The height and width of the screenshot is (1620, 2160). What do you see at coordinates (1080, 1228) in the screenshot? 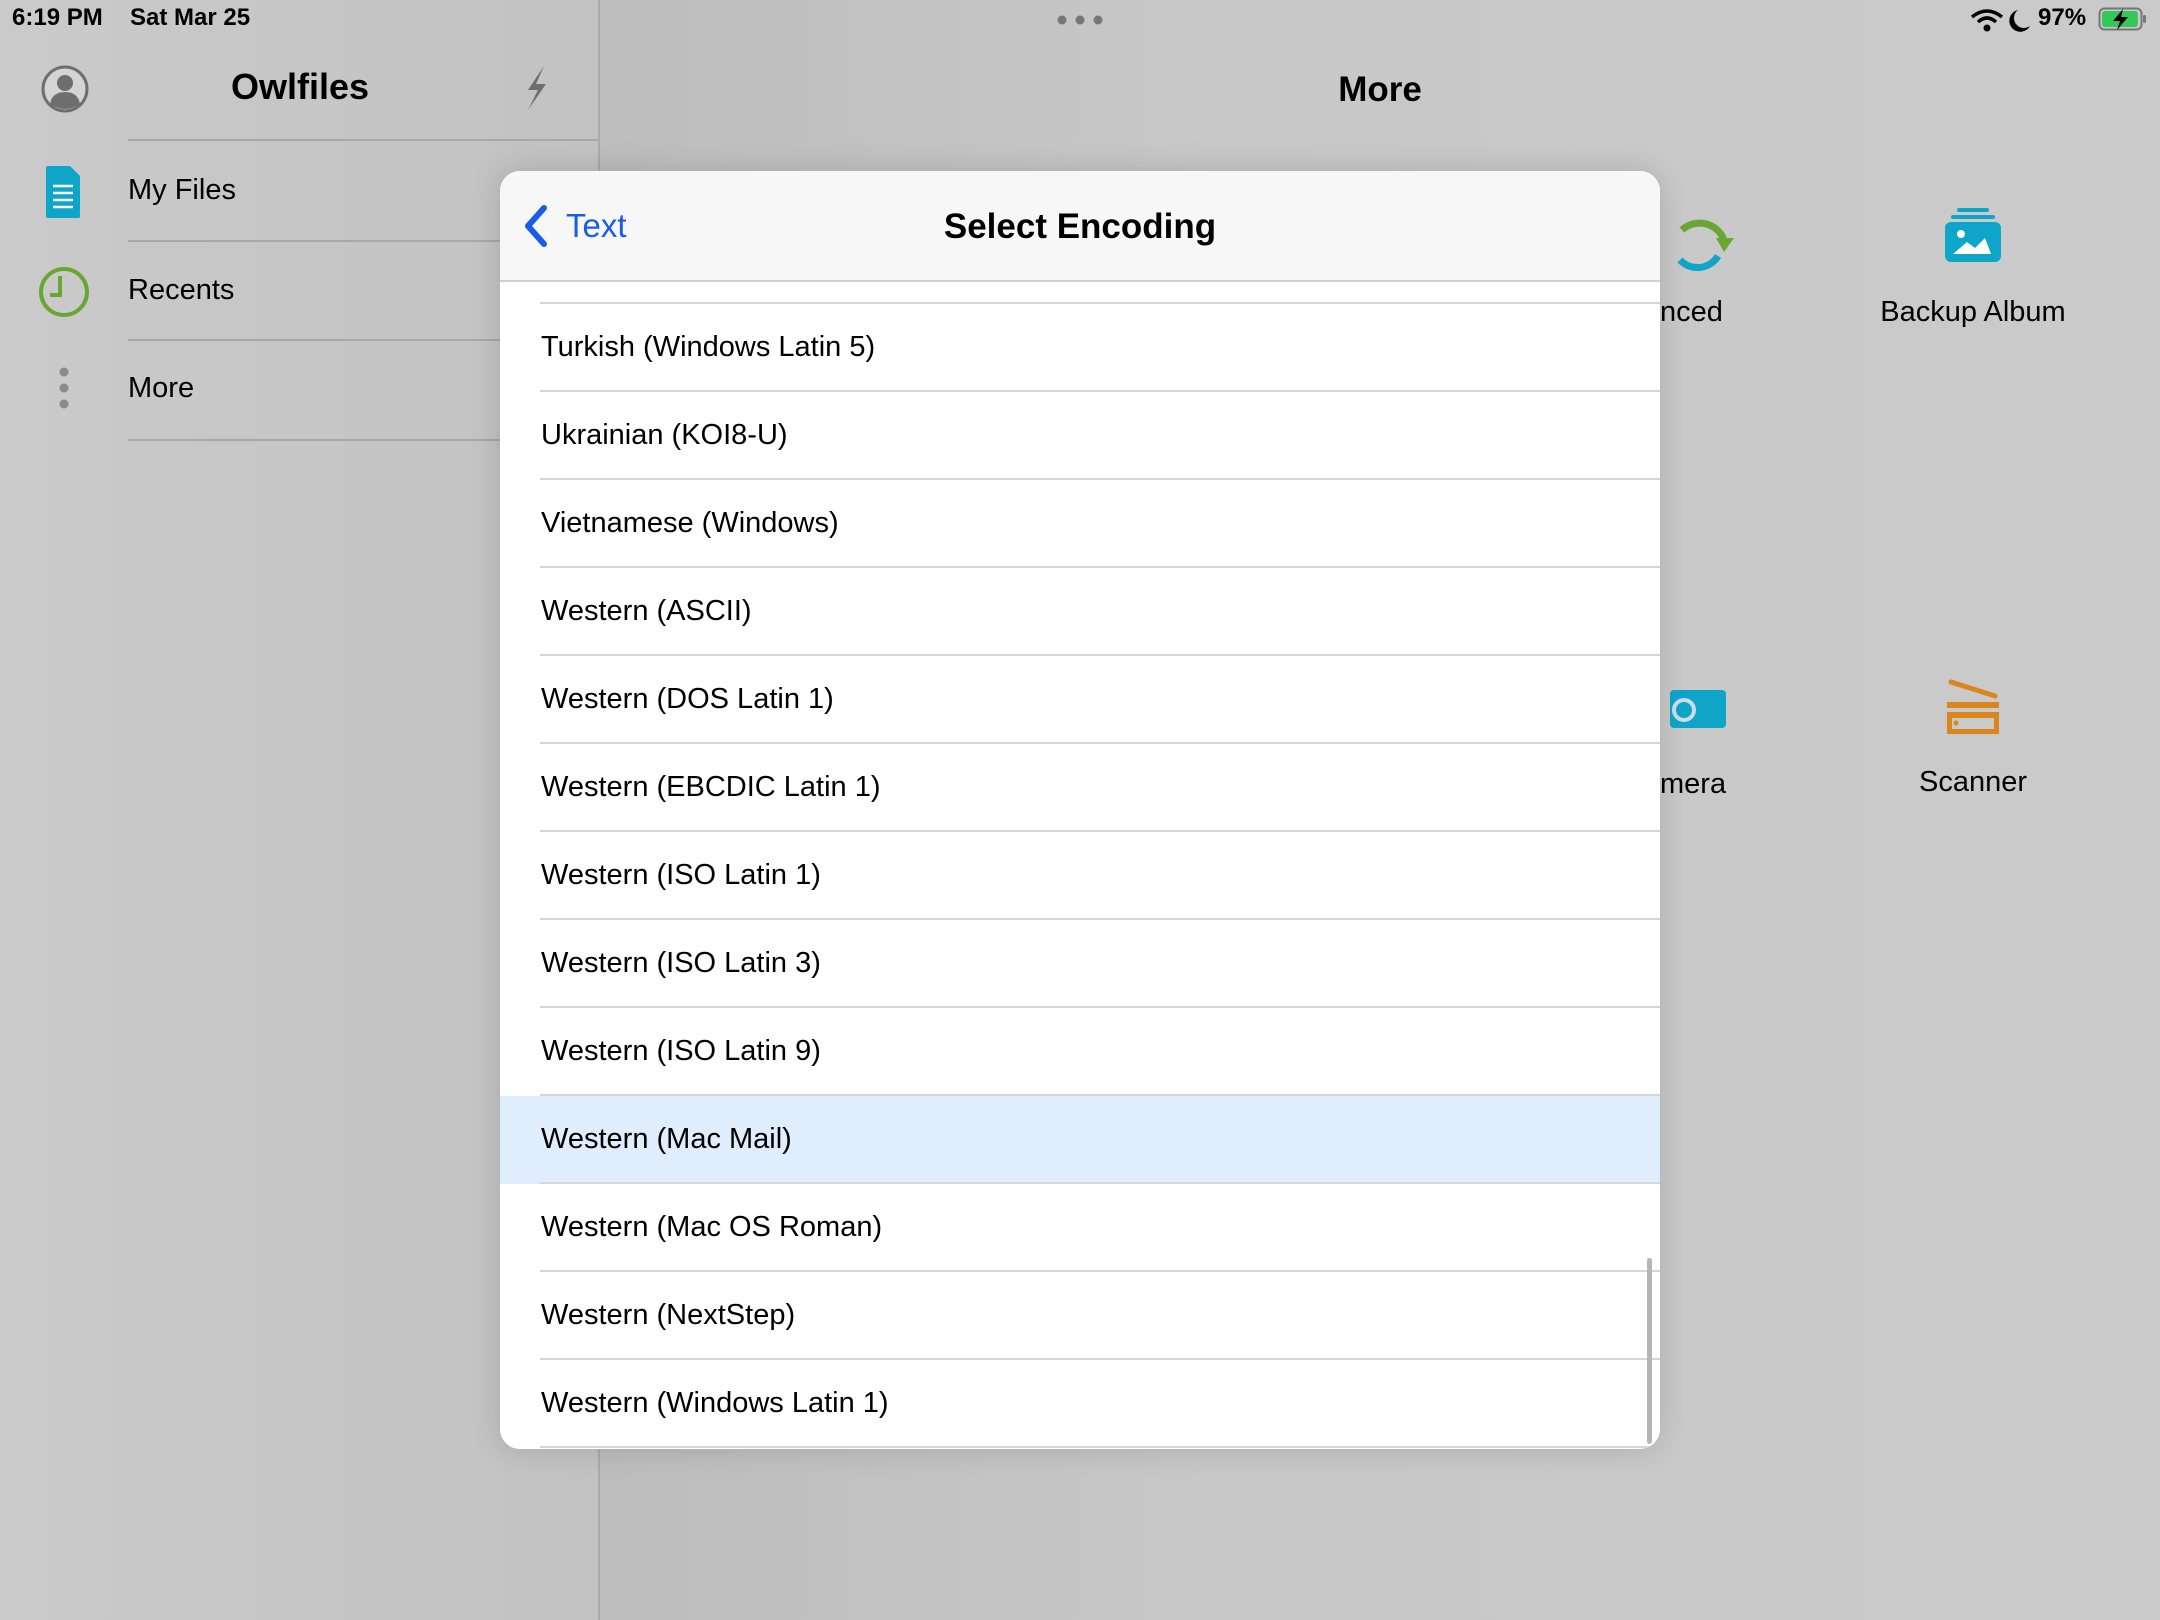
I see `encoding-option: Western (Mac OS Roman)` at bounding box center [1080, 1228].